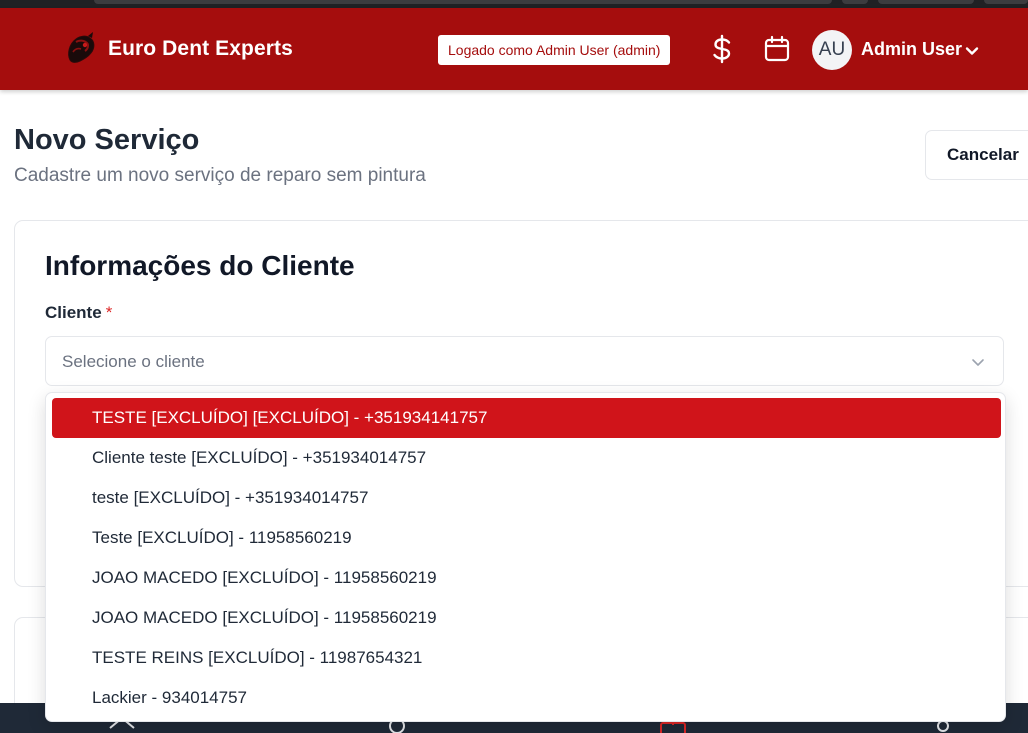 The height and width of the screenshot is (733, 1028). What do you see at coordinates (554, 50) in the screenshot?
I see `login-status-badge: Logado como Admin User (admin)` at bounding box center [554, 50].